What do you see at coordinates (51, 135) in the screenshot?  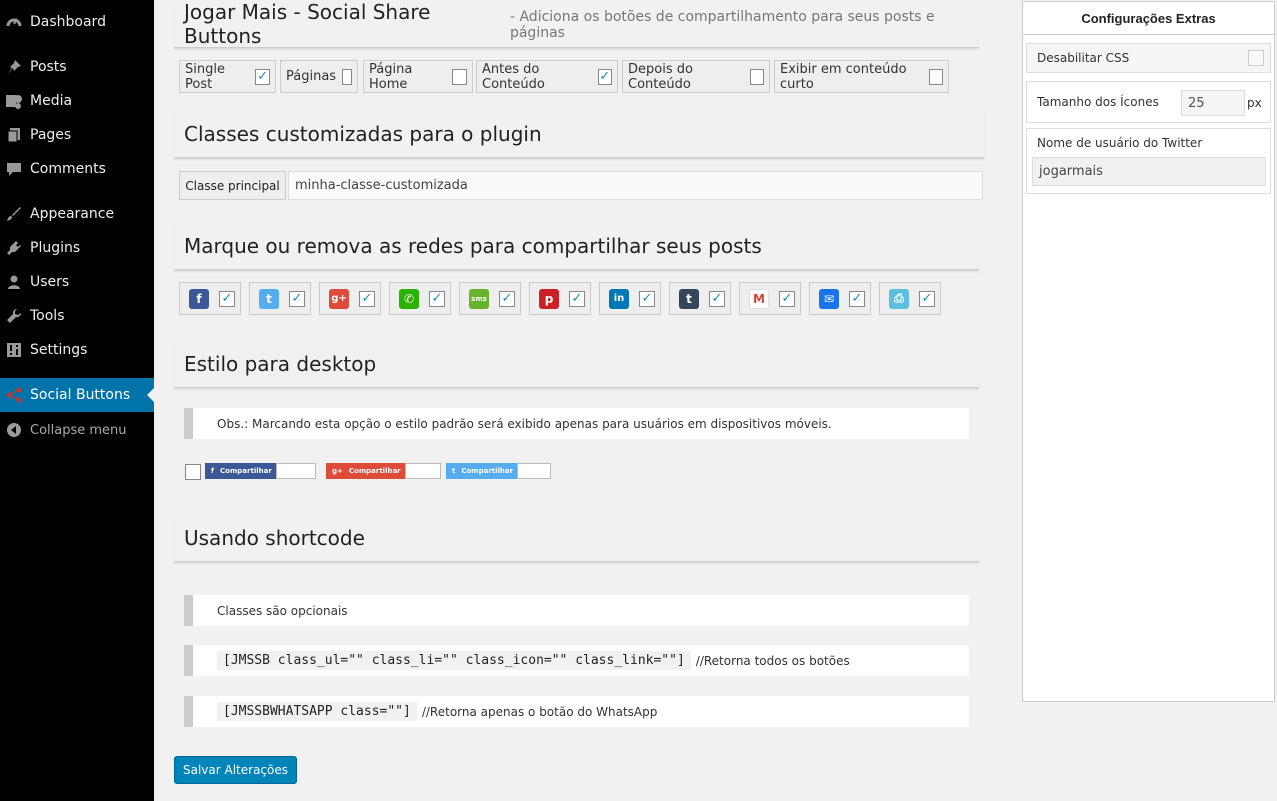 I see `sidebar-item-label: Pages` at bounding box center [51, 135].